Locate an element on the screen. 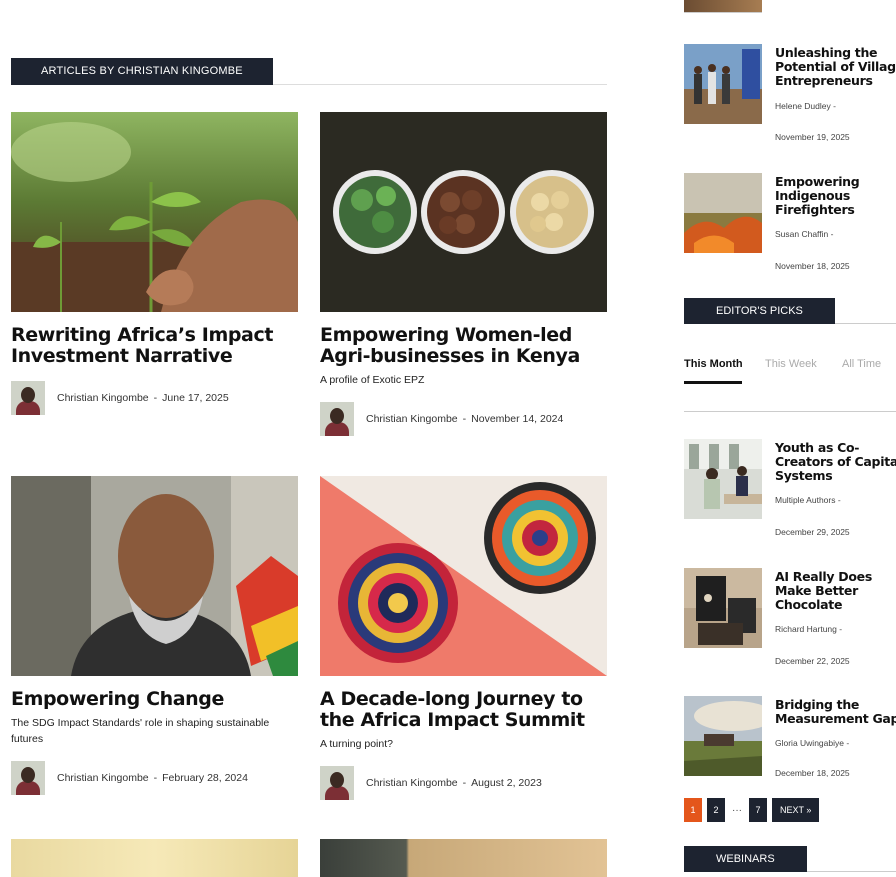 The height and width of the screenshot is (877, 896). article-meta: Christian Kingombe - August 2, 2023 is located at coordinates (463, 783).